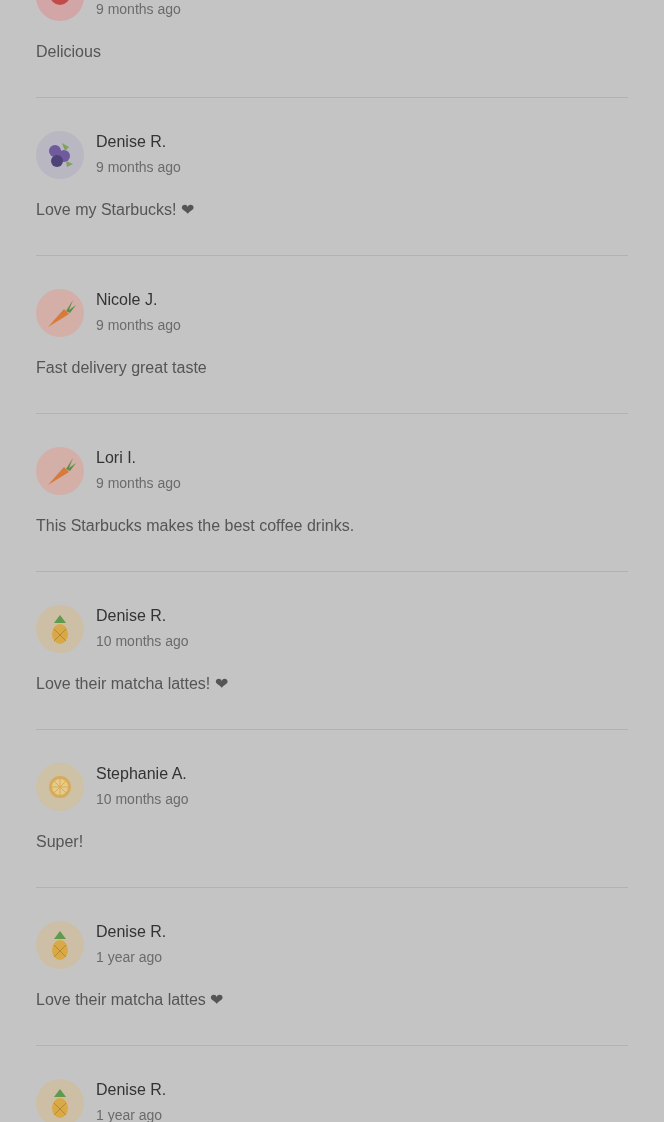 The width and height of the screenshot is (664, 1122). Describe the element at coordinates (60, 842) in the screenshot. I see `review-text: Super!` at that location.